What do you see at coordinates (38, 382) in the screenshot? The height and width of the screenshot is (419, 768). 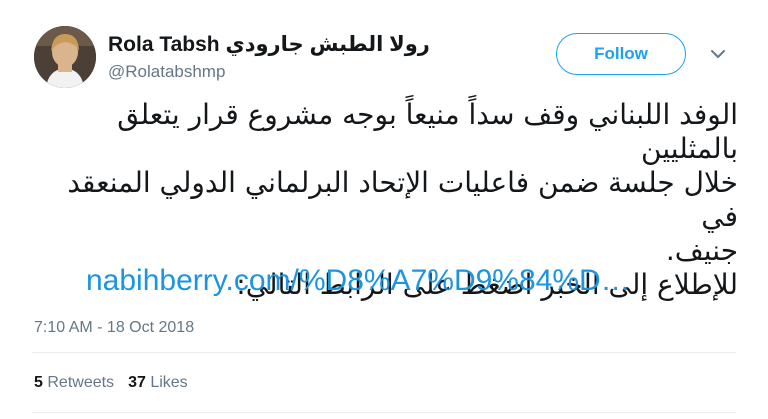 I see `retweets-count: 5` at bounding box center [38, 382].